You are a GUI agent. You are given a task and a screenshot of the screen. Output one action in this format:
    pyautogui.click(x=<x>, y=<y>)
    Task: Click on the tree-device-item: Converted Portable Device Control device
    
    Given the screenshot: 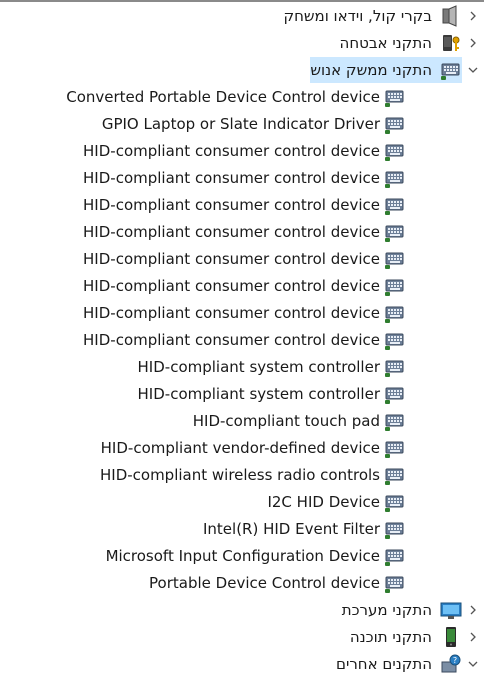 What is the action you would take?
    pyautogui.click(x=236, y=97)
    